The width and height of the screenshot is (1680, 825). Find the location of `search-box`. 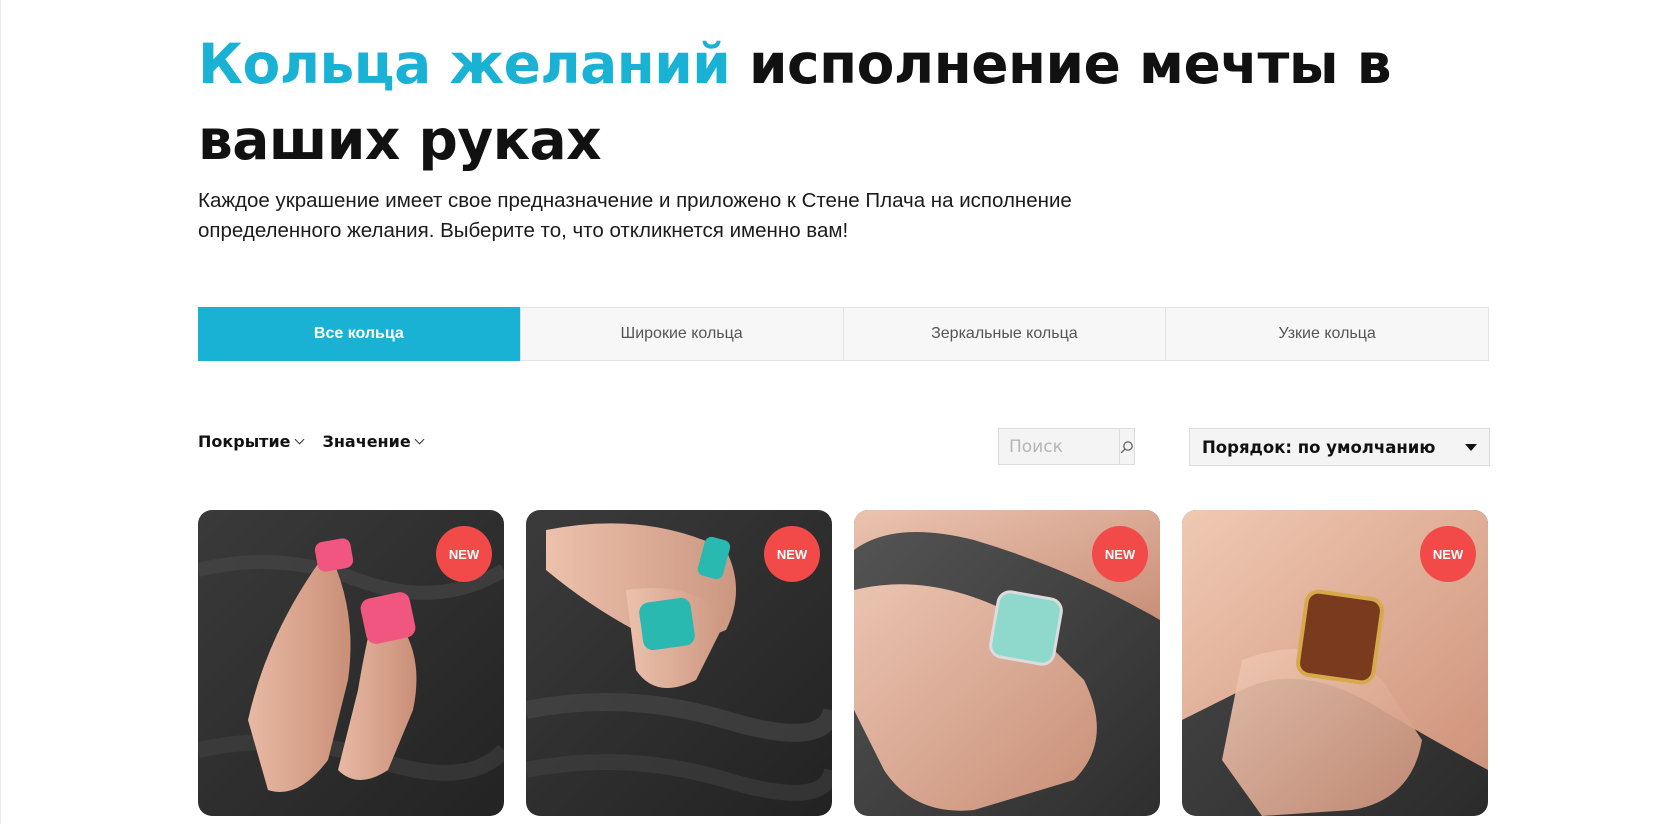

search-box is located at coordinates (1066, 446).